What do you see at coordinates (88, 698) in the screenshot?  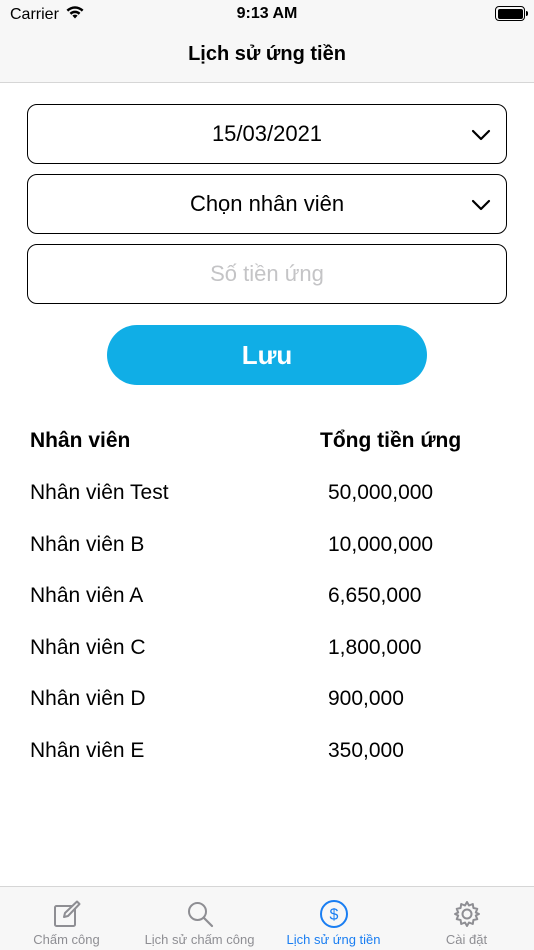 I see `employee-name: Nhân viên D` at bounding box center [88, 698].